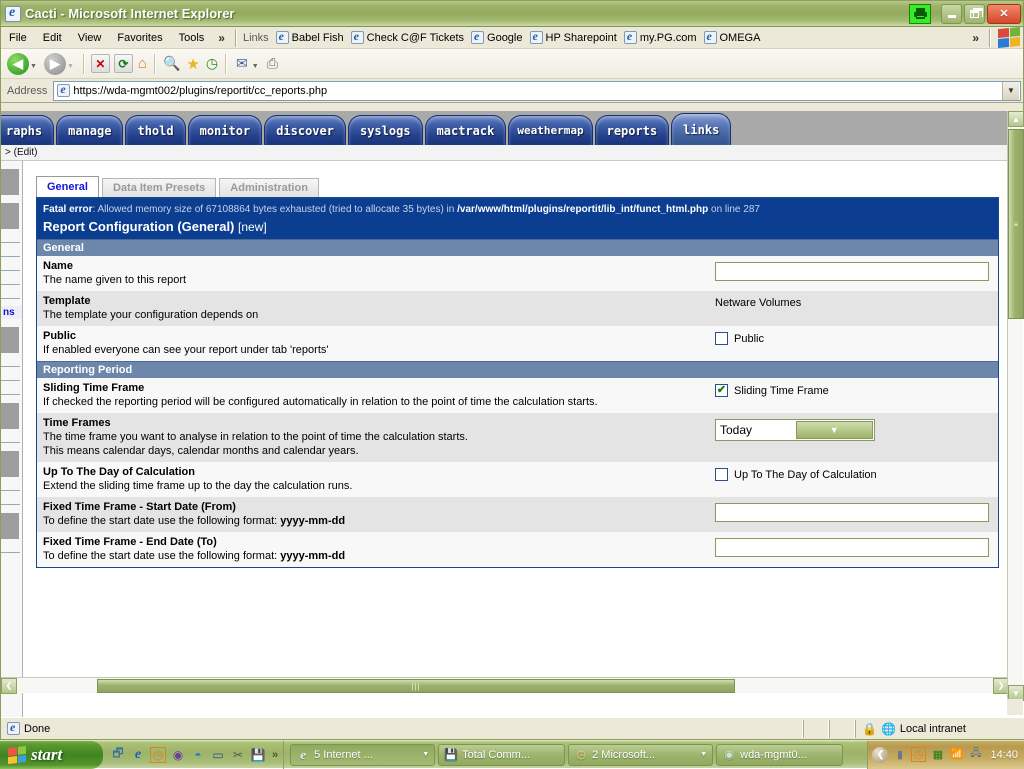 The width and height of the screenshot is (1024, 769). Describe the element at coordinates (142, 63) in the screenshot. I see `home-icon: ⌂` at that location.